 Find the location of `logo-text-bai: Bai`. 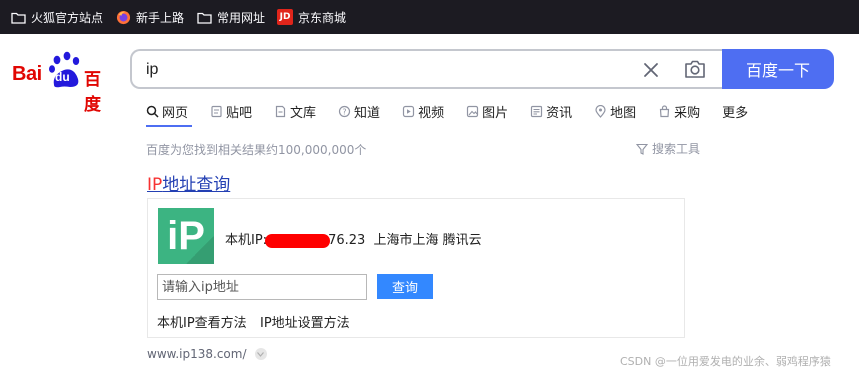

logo-text-bai: Bai is located at coordinates (27, 74).